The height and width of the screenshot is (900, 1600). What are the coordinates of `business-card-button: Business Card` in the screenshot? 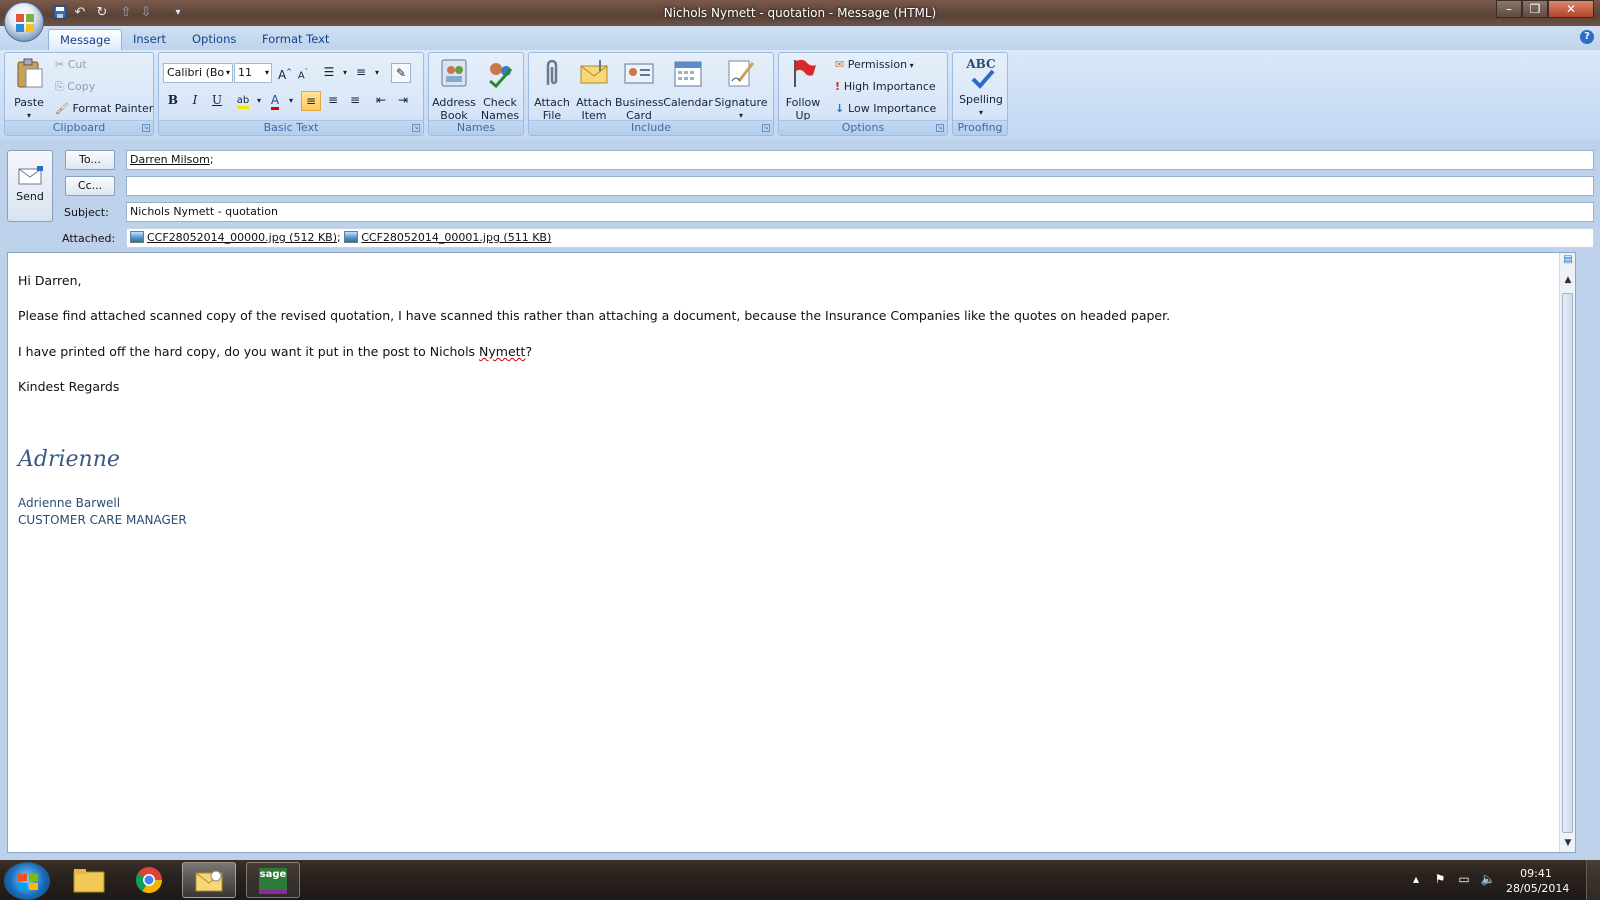 It's located at (639, 89).